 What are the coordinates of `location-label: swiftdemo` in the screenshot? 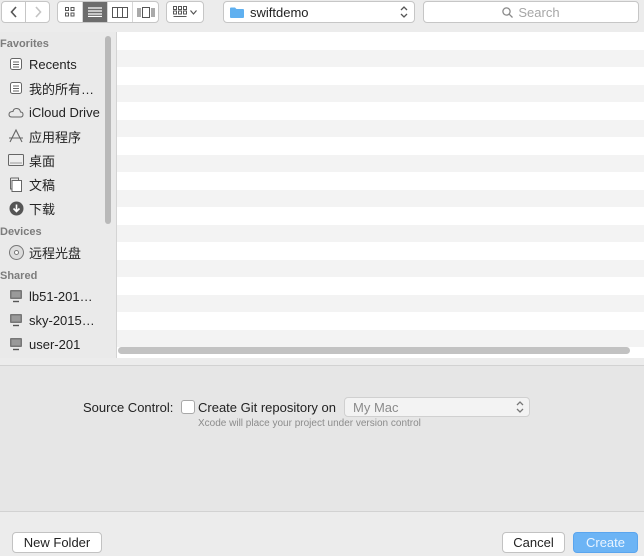 It's located at (279, 12).